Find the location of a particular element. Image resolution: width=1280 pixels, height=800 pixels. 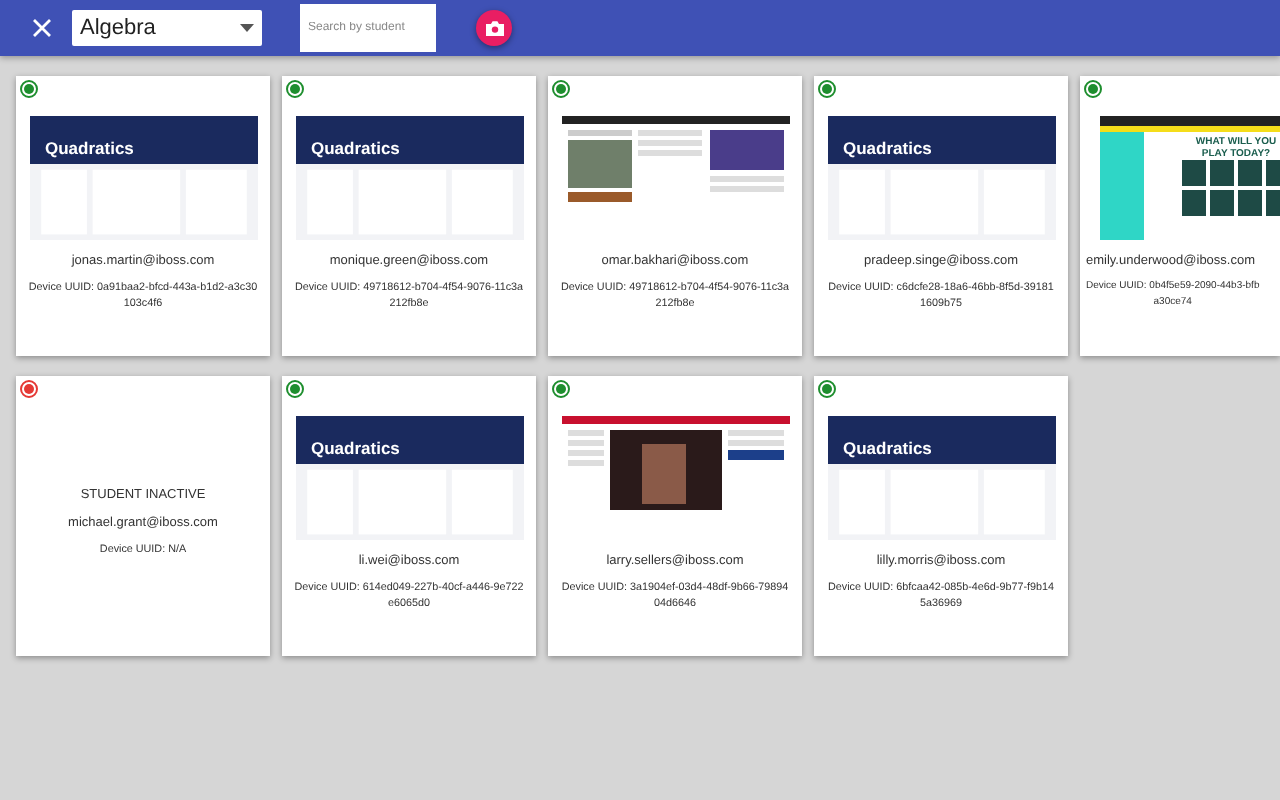

close-icon is located at coordinates (42, 28).